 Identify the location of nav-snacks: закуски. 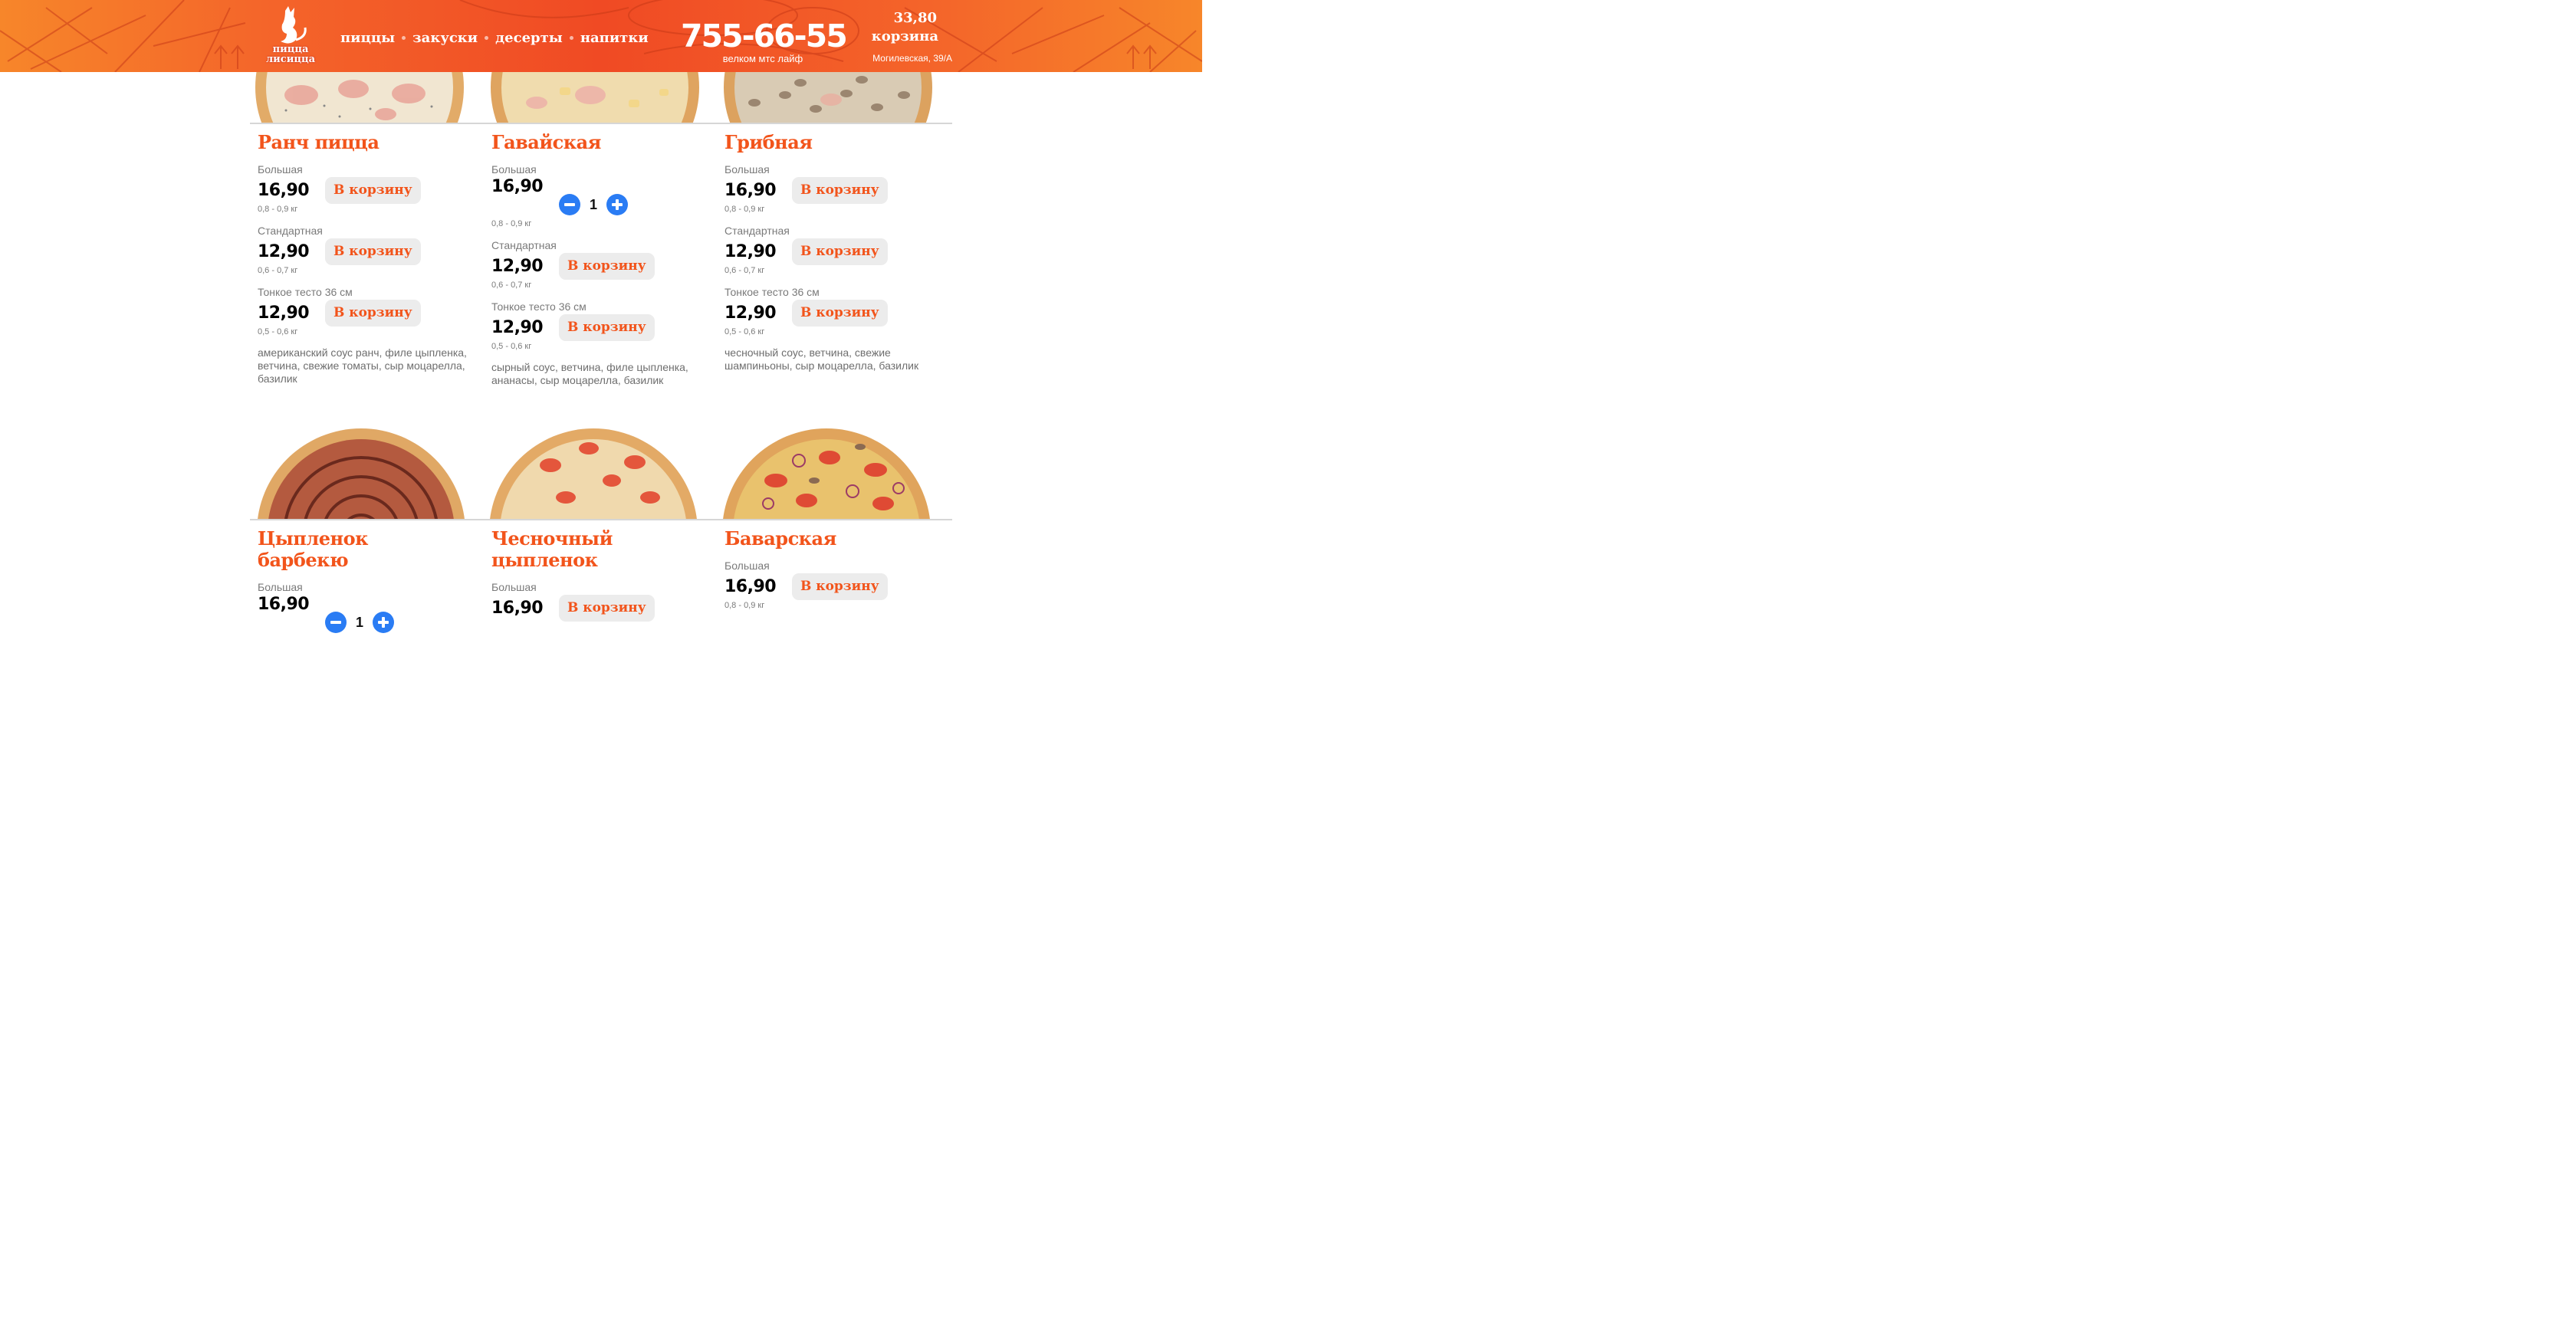
(445, 38).